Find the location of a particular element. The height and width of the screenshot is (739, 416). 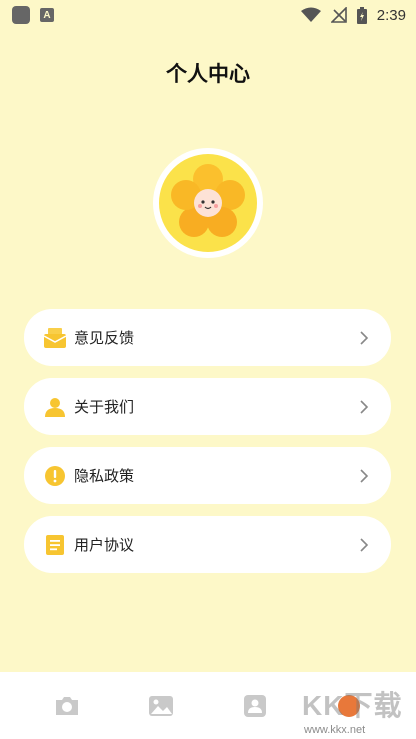

avatar is located at coordinates (208, 203).